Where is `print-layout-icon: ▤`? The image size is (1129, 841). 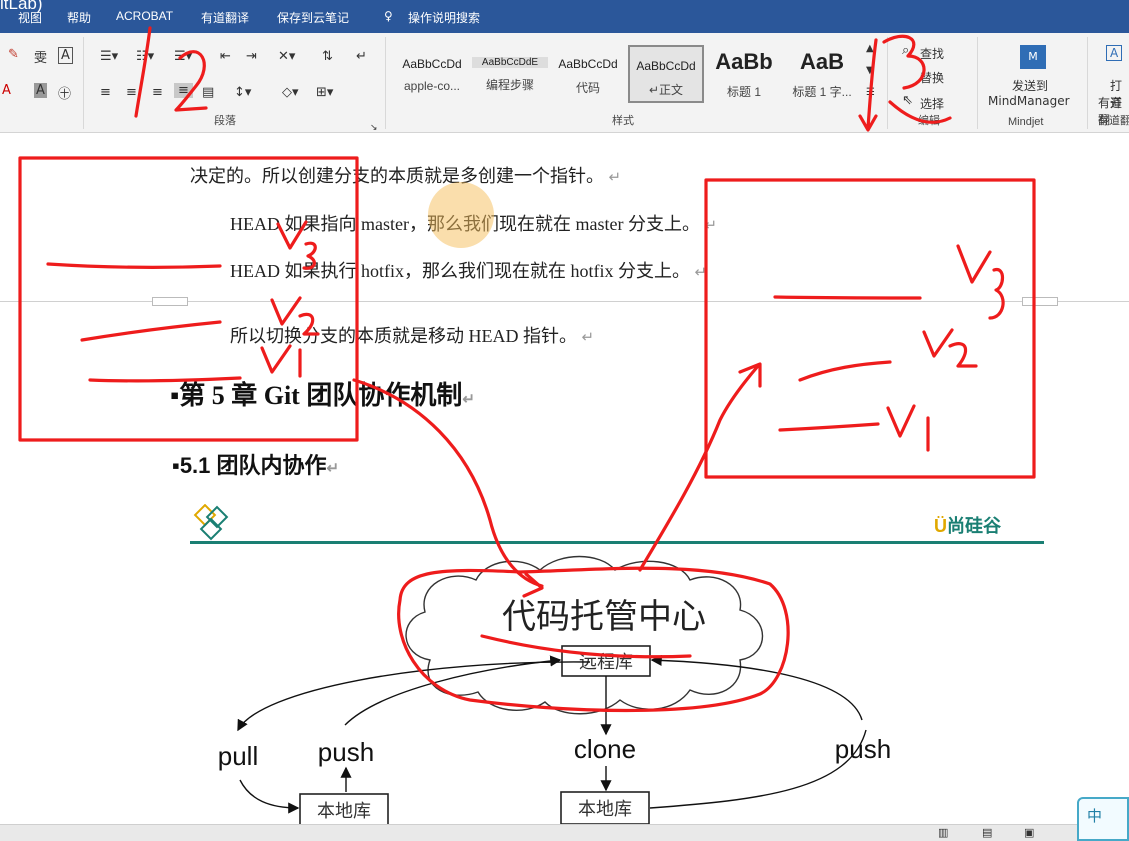 print-layout-icon: ▤ is located at coordinates (987, 832).